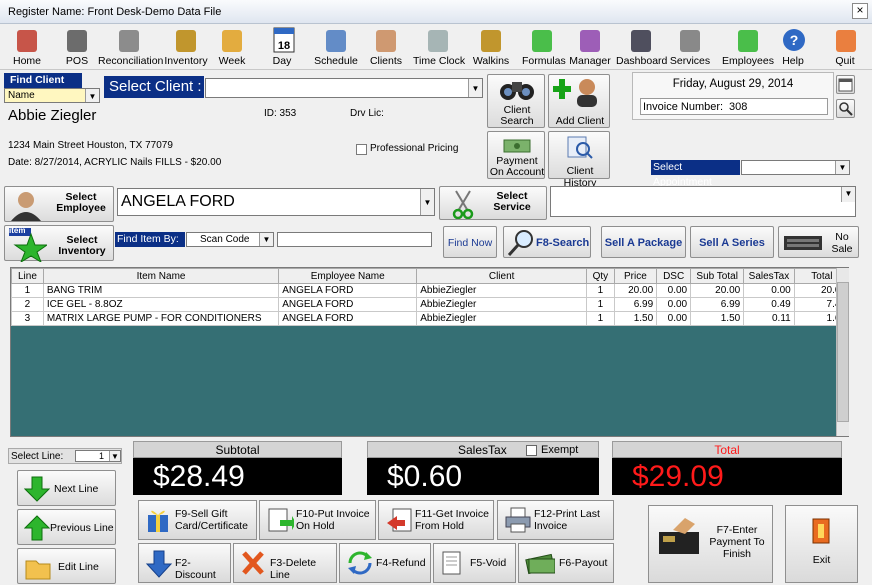  I want to click on table-cell: 1.50, so click(635, 318).